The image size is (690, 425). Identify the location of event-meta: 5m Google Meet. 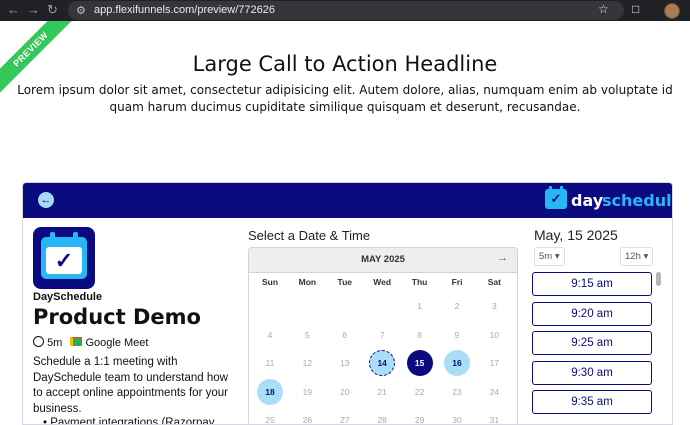
(90, 343).